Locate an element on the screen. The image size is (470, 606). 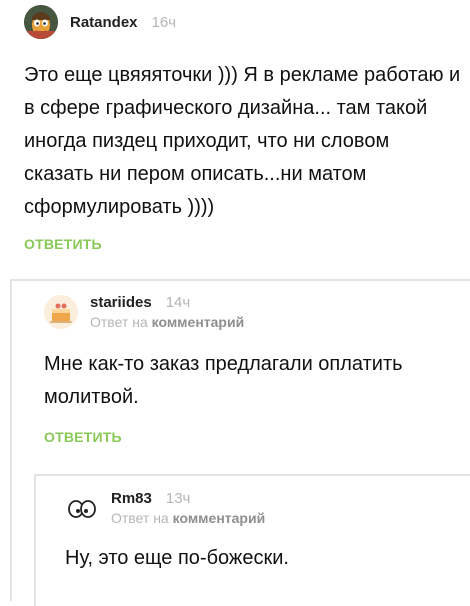
timestamp: 13ч is located at coordinates (178, 498).